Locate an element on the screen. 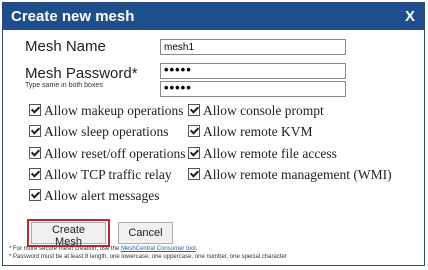 This screenshot has width=428, height=270. dialog-titlebar: Create new mesh X is located at coordinates (213, 16).